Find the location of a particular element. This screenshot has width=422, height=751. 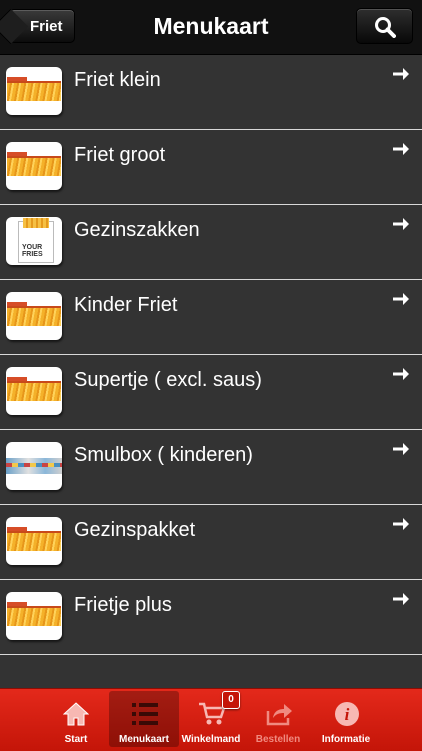

item-label: Kinder Friet is located at coordinates (126, 305).